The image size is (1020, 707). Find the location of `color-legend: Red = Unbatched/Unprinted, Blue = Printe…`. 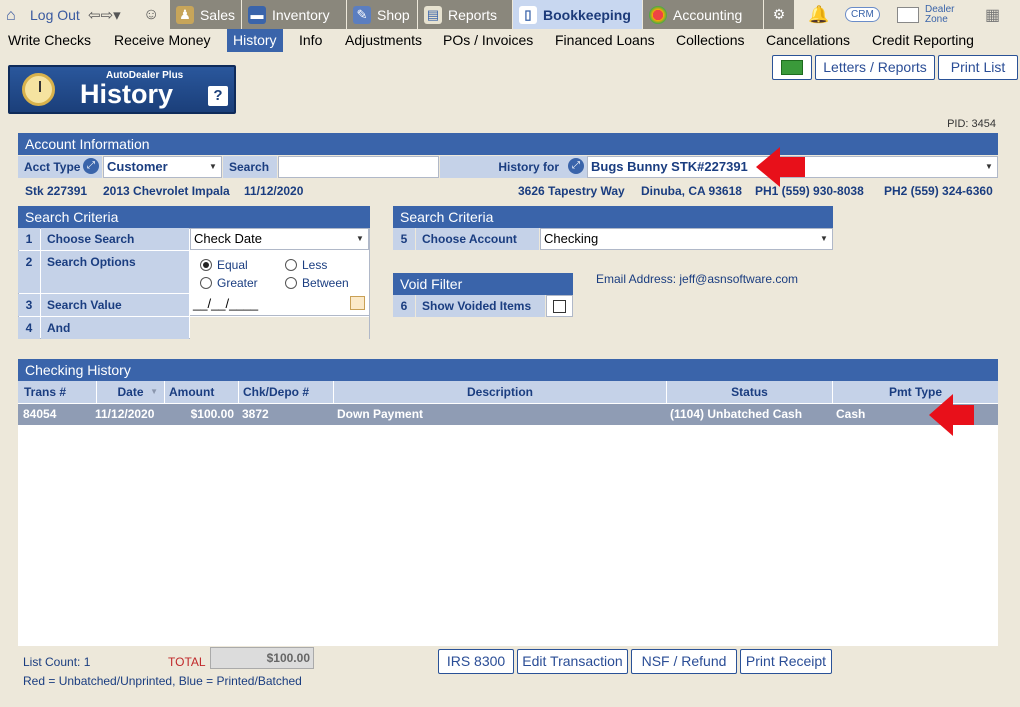

color-legend: Red = Unbatched/Unprinted, Blue = Printe… is located at coordinates (162, 681).